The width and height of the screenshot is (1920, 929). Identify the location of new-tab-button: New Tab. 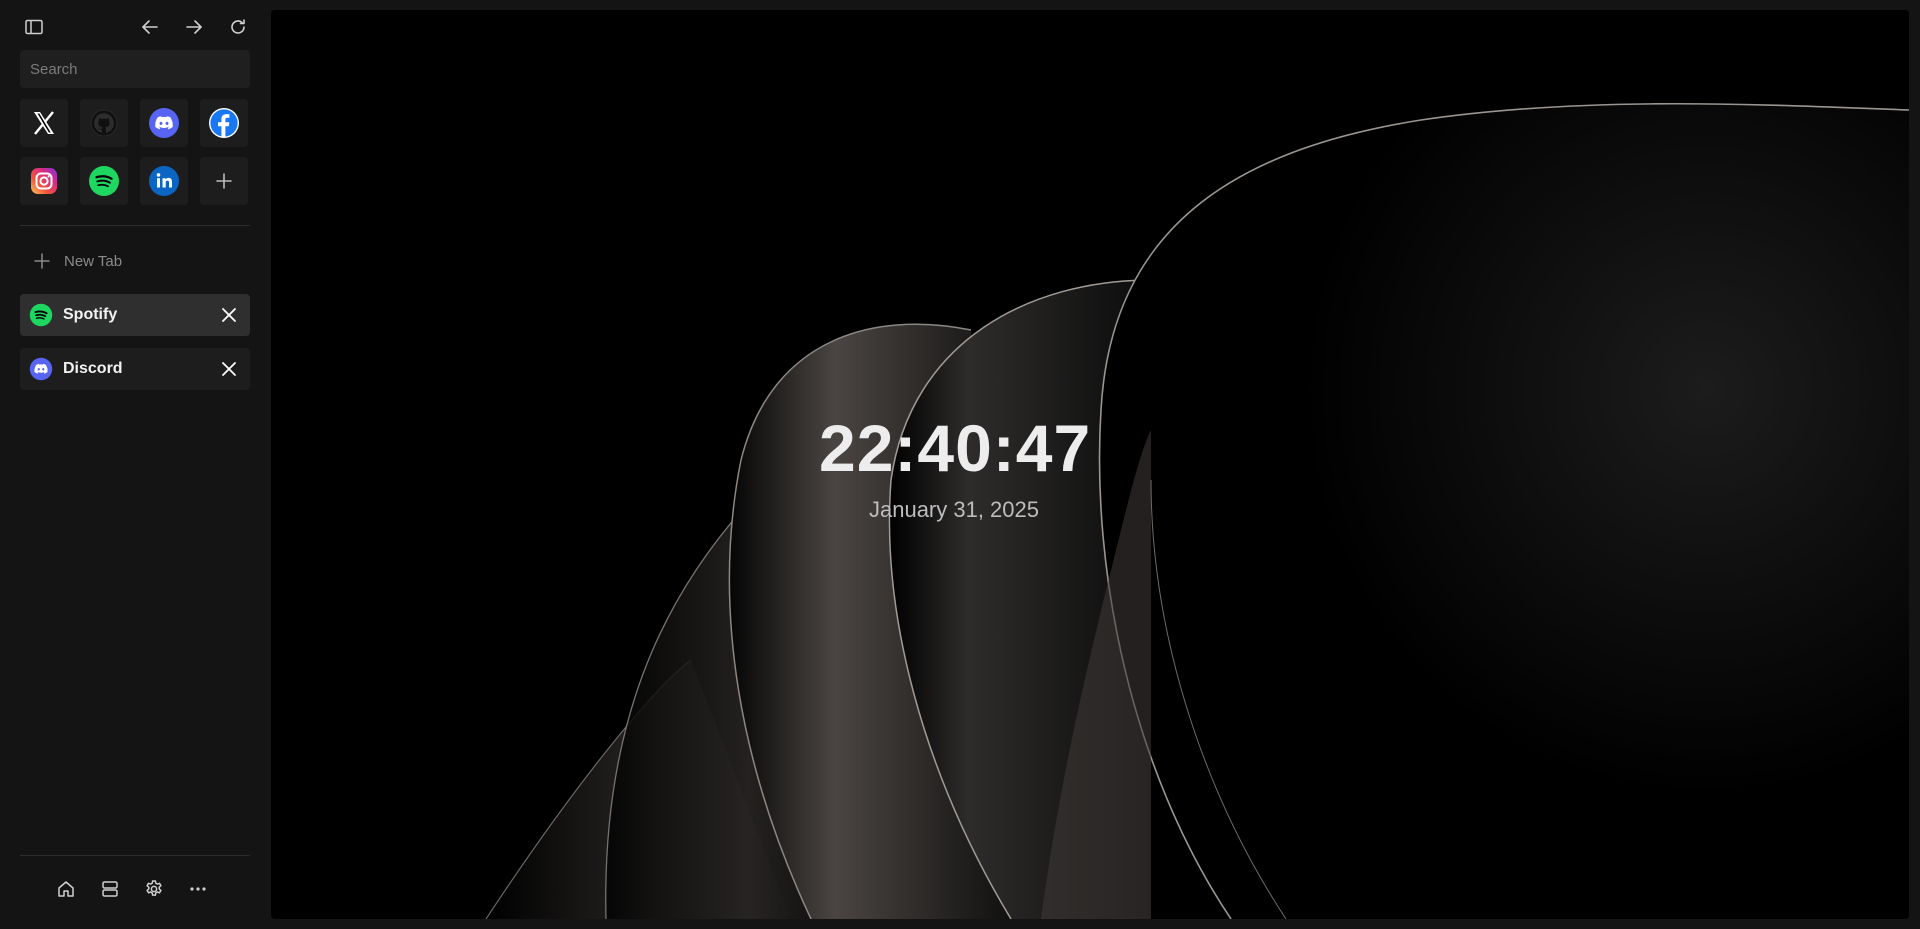
(135, 261).